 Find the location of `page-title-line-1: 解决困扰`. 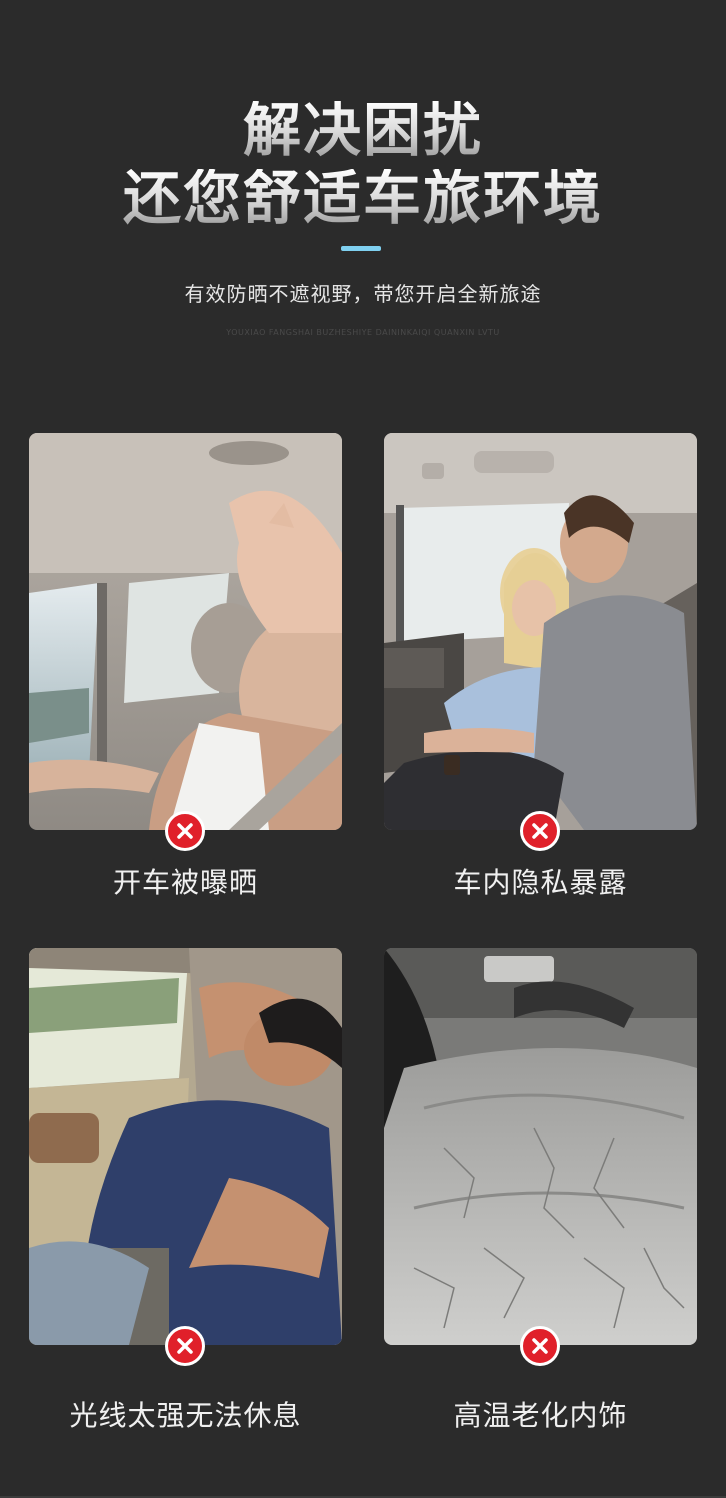

page-title-line-1: 解决困扰 is located at coordinates (363, 130).